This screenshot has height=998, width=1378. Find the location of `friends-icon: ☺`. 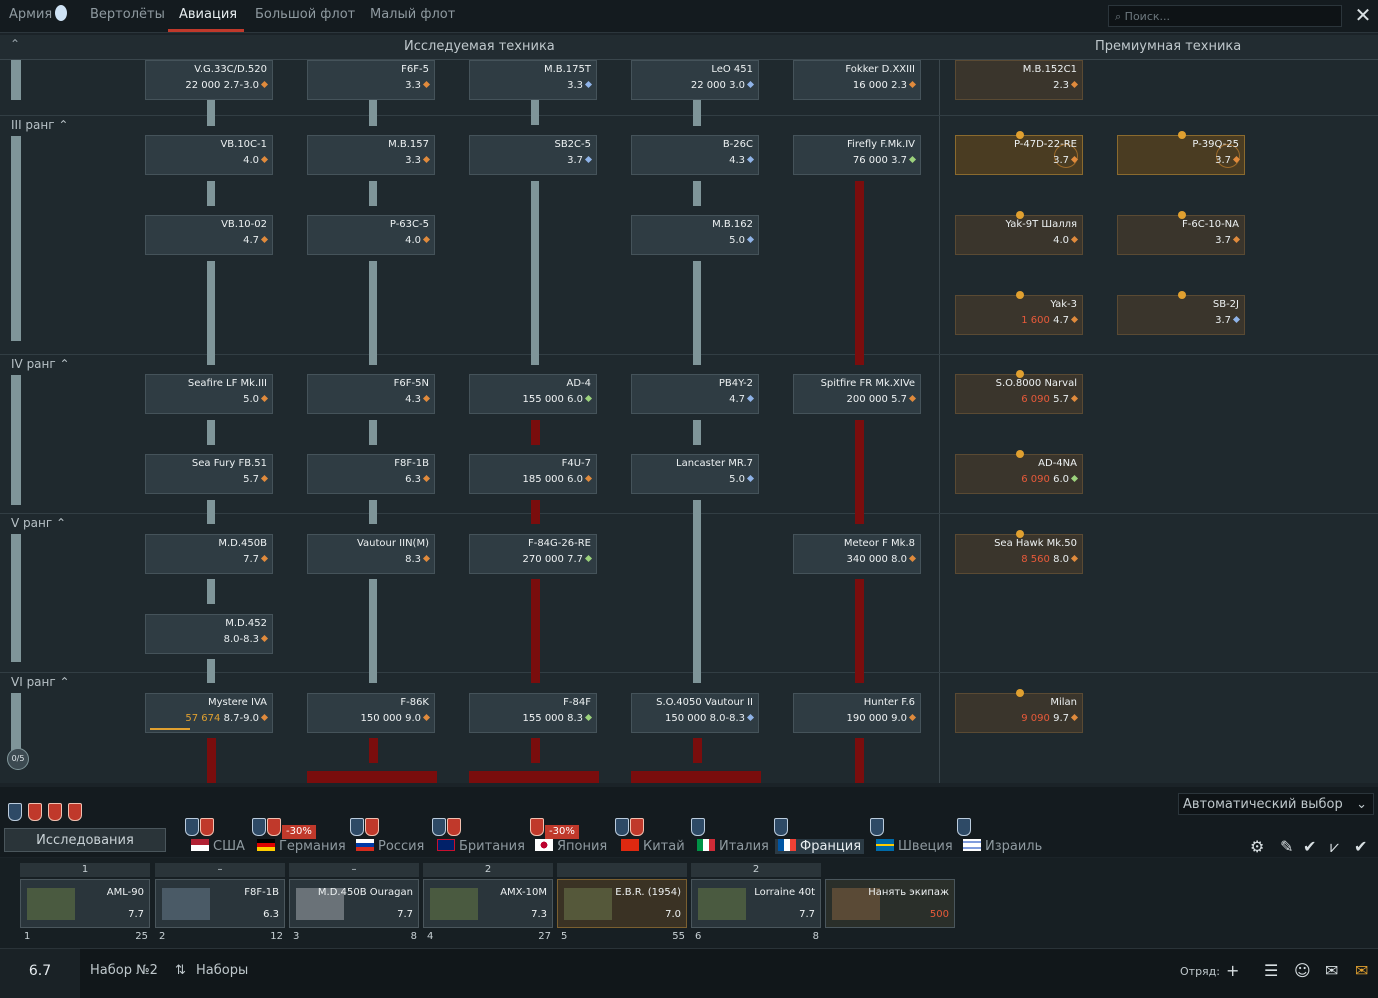

friends-icon: ☺ is located at coordinates (1302, 970).